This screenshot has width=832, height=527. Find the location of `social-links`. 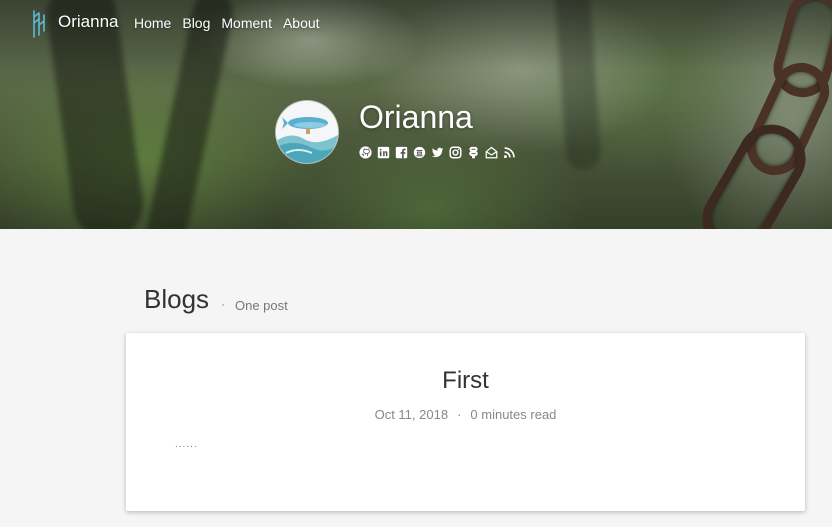

social-links is located at coordinates (437, 152).